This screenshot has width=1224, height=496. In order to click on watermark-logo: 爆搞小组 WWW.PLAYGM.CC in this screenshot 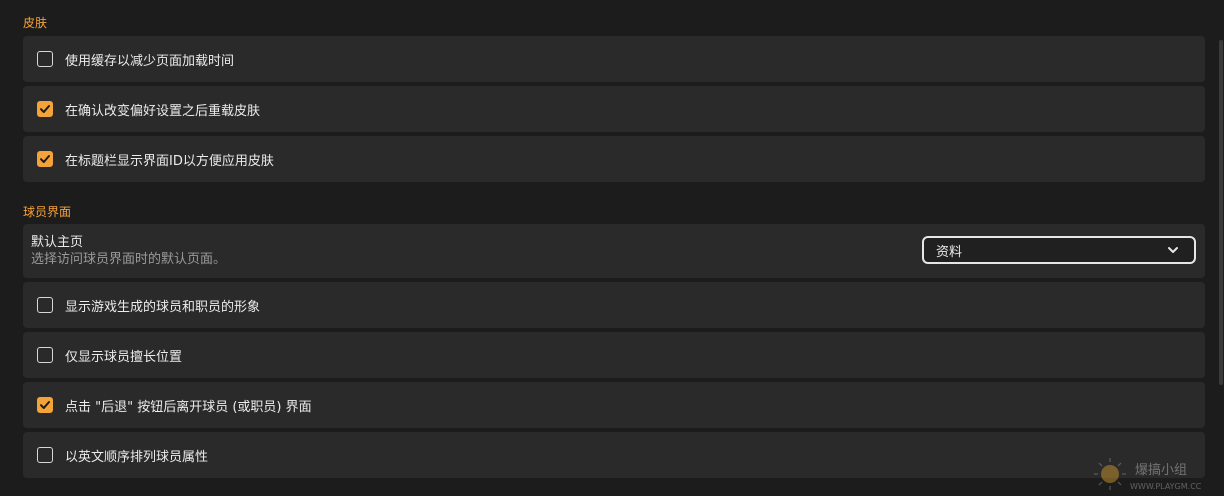, I will do `click(1148, 474)`.